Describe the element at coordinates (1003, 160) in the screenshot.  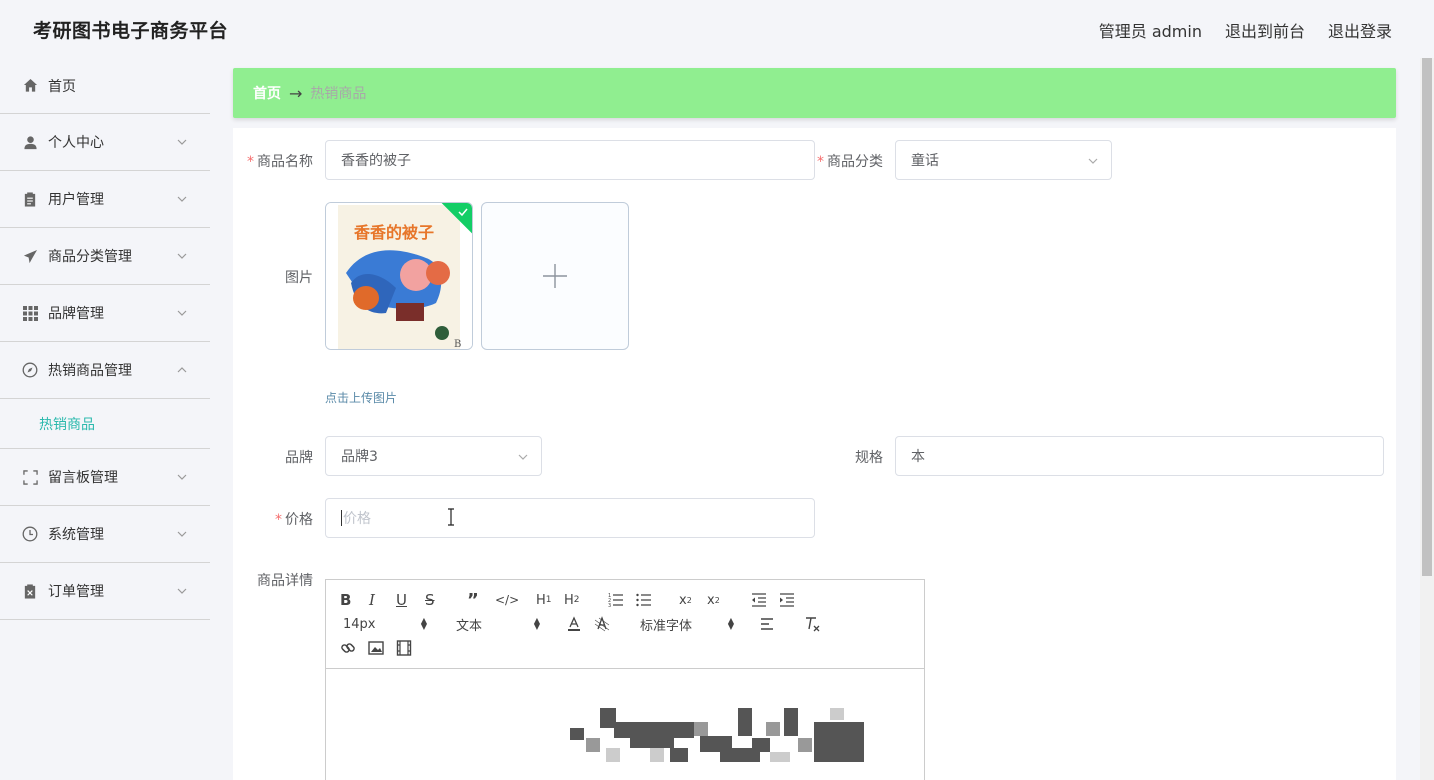
I see `category-select: 童话` at that location.